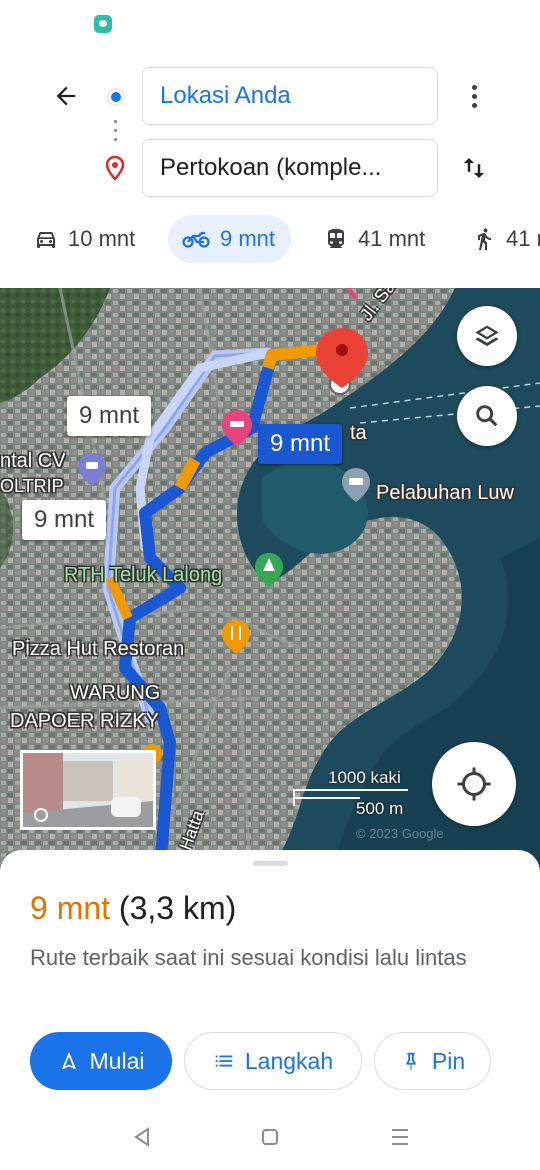  What do you see at coordinates (364, 777) in the screenshot?
I see `scale-imperial: 1000 kaki` at bounding box center [364, 777].